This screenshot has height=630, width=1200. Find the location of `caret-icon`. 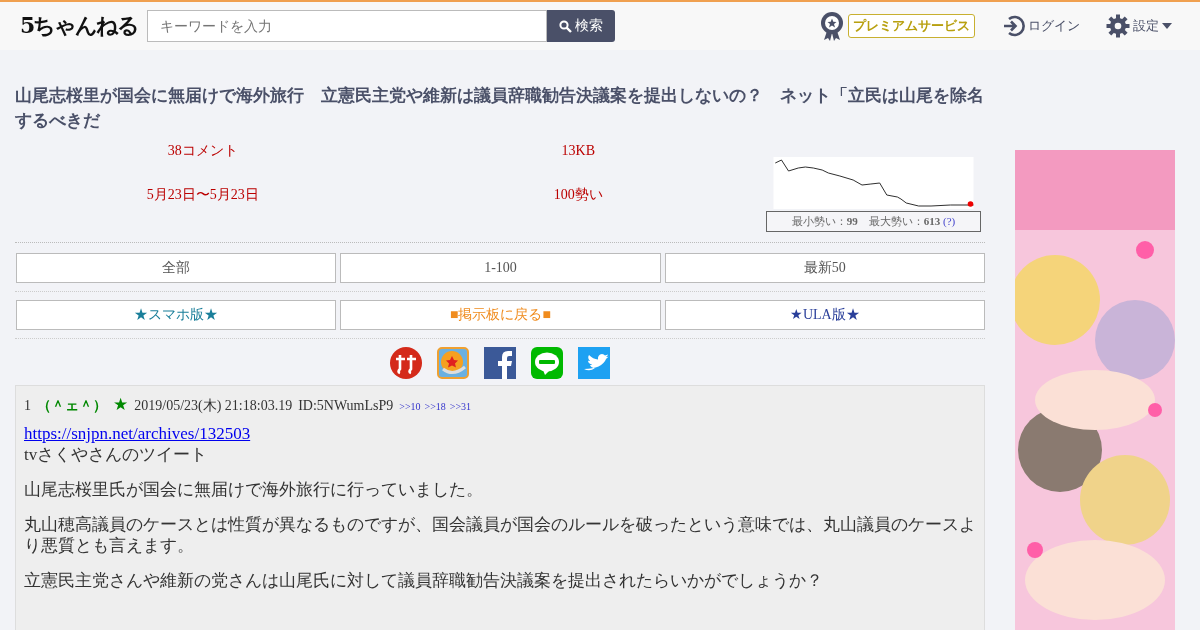

caret-icon is located at coordinates (1167, 26).